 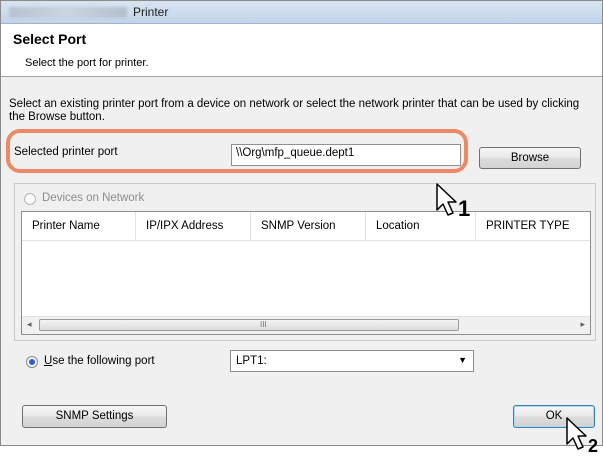 What do you see at coordinates (103, 361) in the screenshot?
I see `use-following-port-label-rest: se the following port` at bounding box center [103, 361].